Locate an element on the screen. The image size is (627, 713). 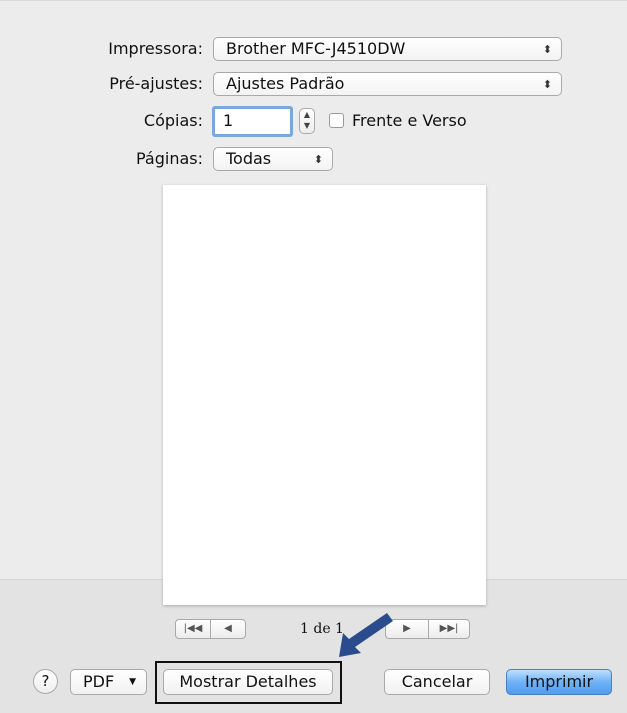
last-page-icon: ▶▶| is located at coordinates (449, 628).